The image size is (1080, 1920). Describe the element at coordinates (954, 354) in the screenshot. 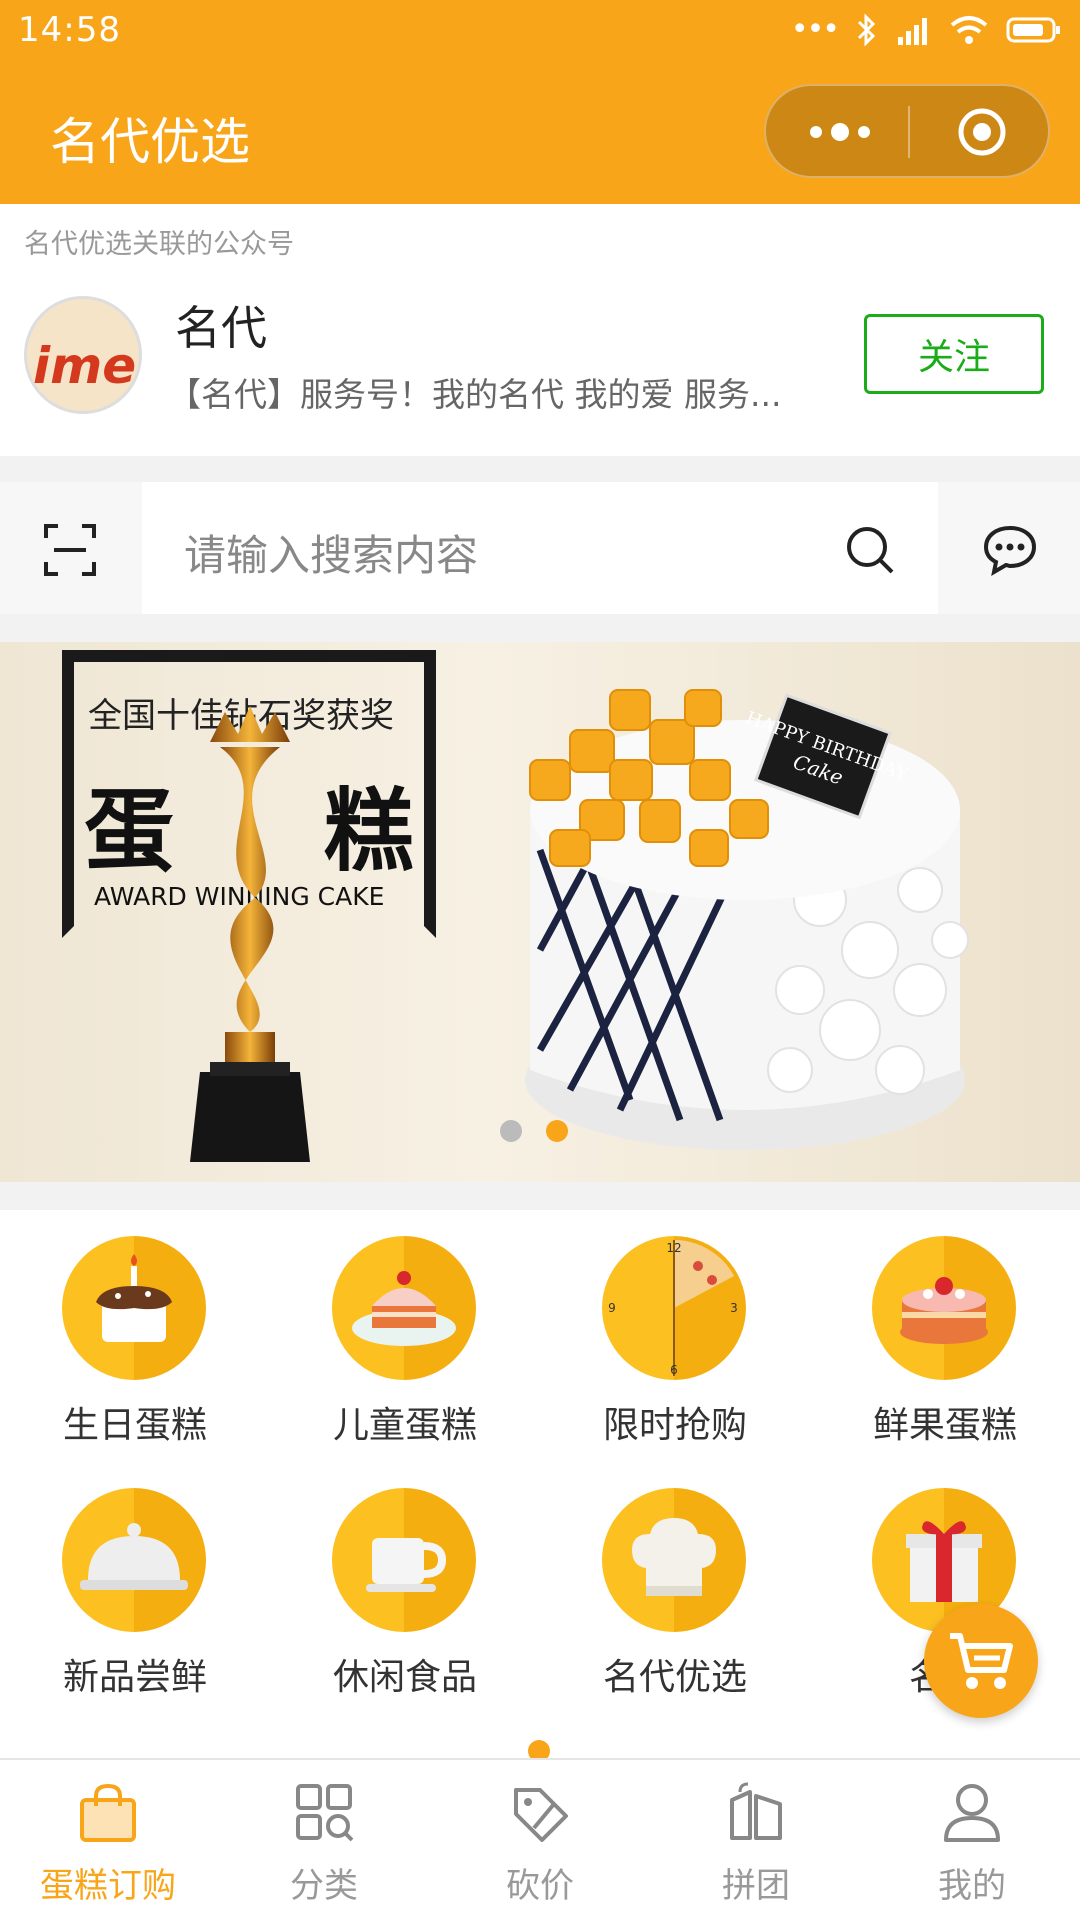

I see `follow-button: 关注` at that location.